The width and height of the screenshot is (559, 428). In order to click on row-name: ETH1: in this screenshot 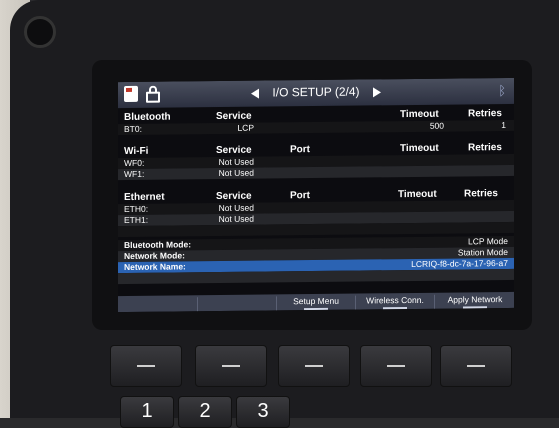, I will do `click(136, 220)`.